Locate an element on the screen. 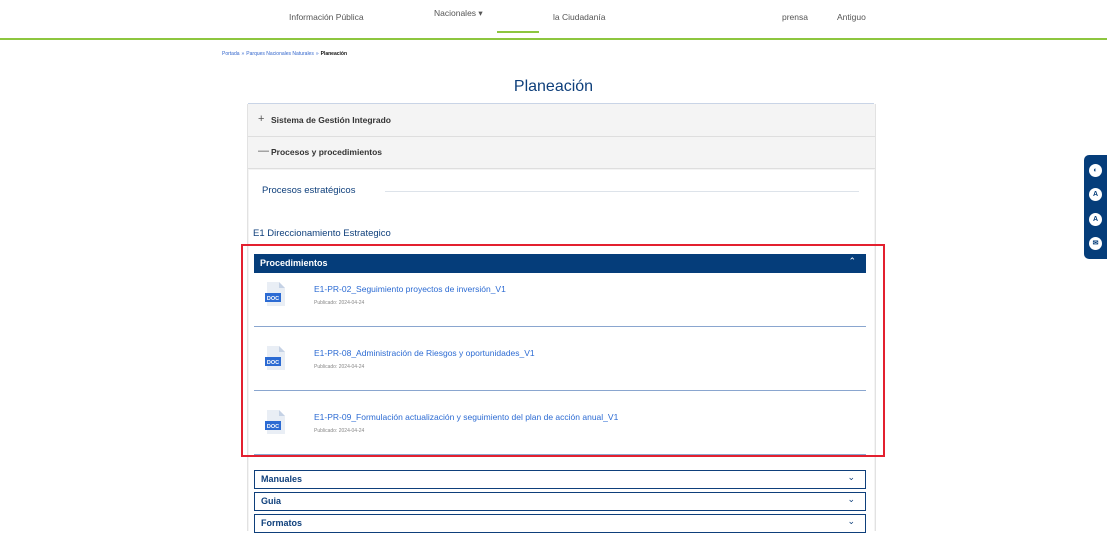 This screenshot has height=533, width=1107. nav-informacion-publica: Información Pública is located at coordinates (326, 17).